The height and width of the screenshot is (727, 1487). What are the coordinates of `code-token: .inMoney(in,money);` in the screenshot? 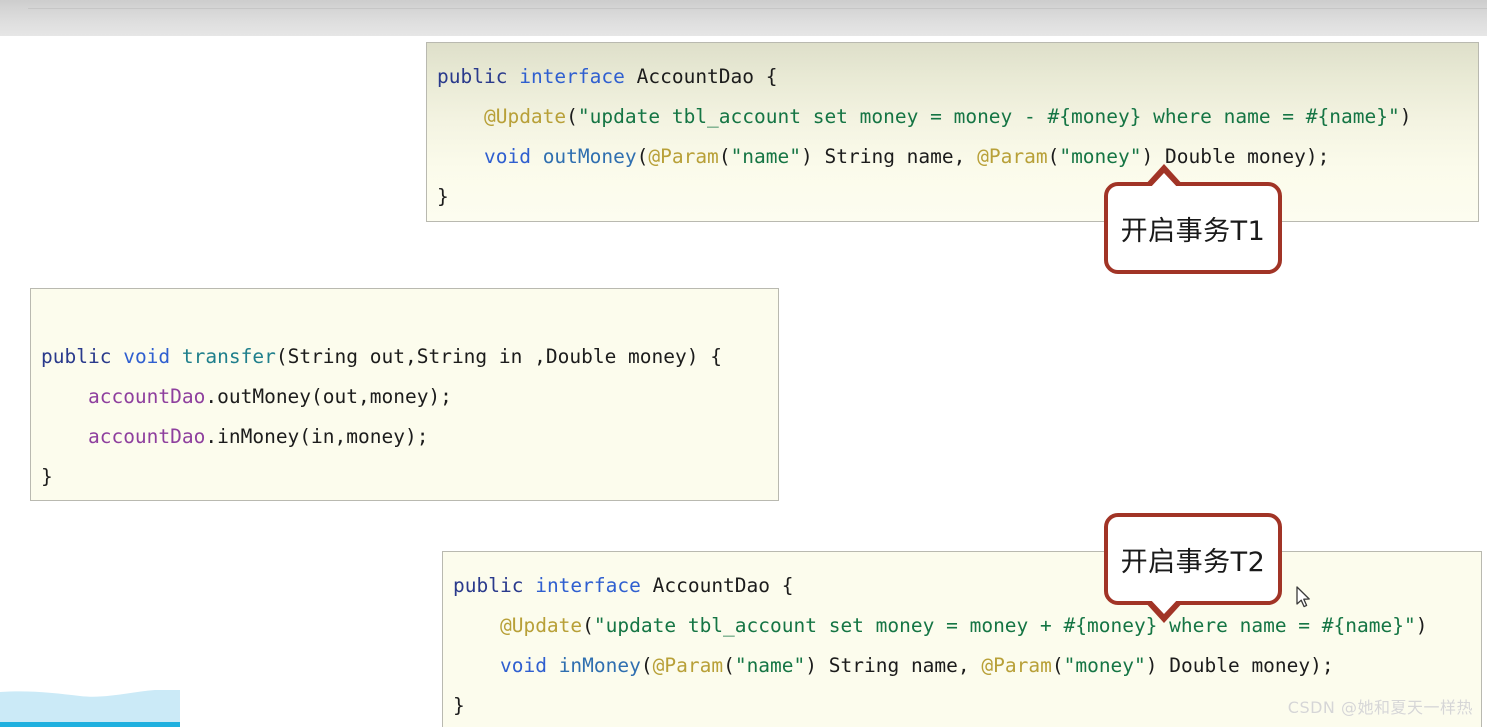 It's located at (317, 436).